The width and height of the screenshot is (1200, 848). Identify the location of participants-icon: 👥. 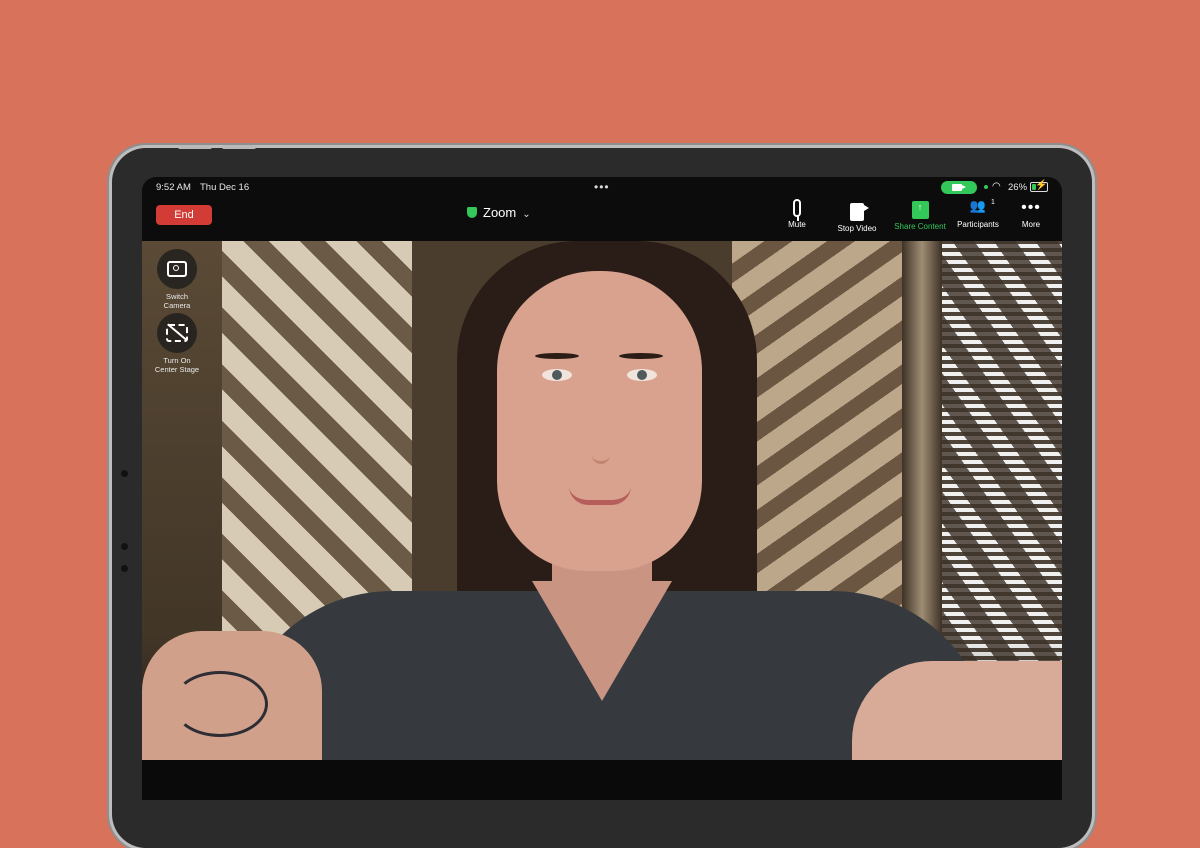
(978, 205).